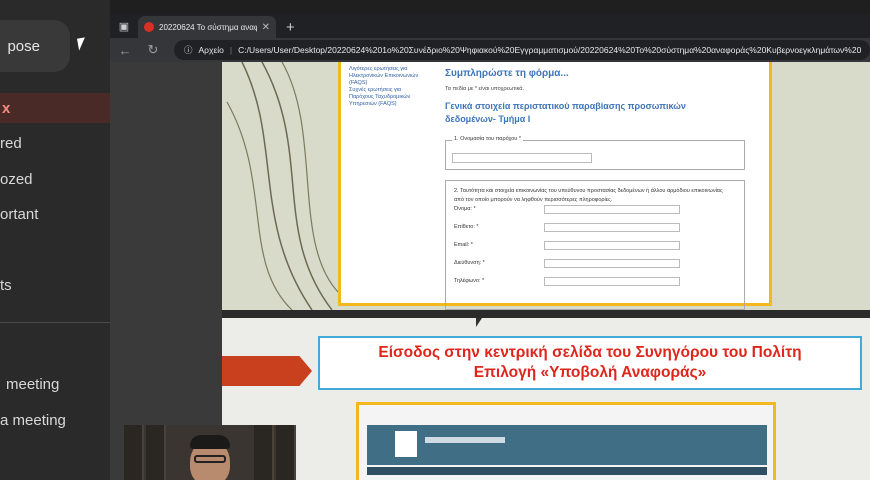 The image size is (870, 480). What do you see at coordinates (290, 28) in the screenshot?
I see `new-tab-icon: +` at bounding box center [290, 28].